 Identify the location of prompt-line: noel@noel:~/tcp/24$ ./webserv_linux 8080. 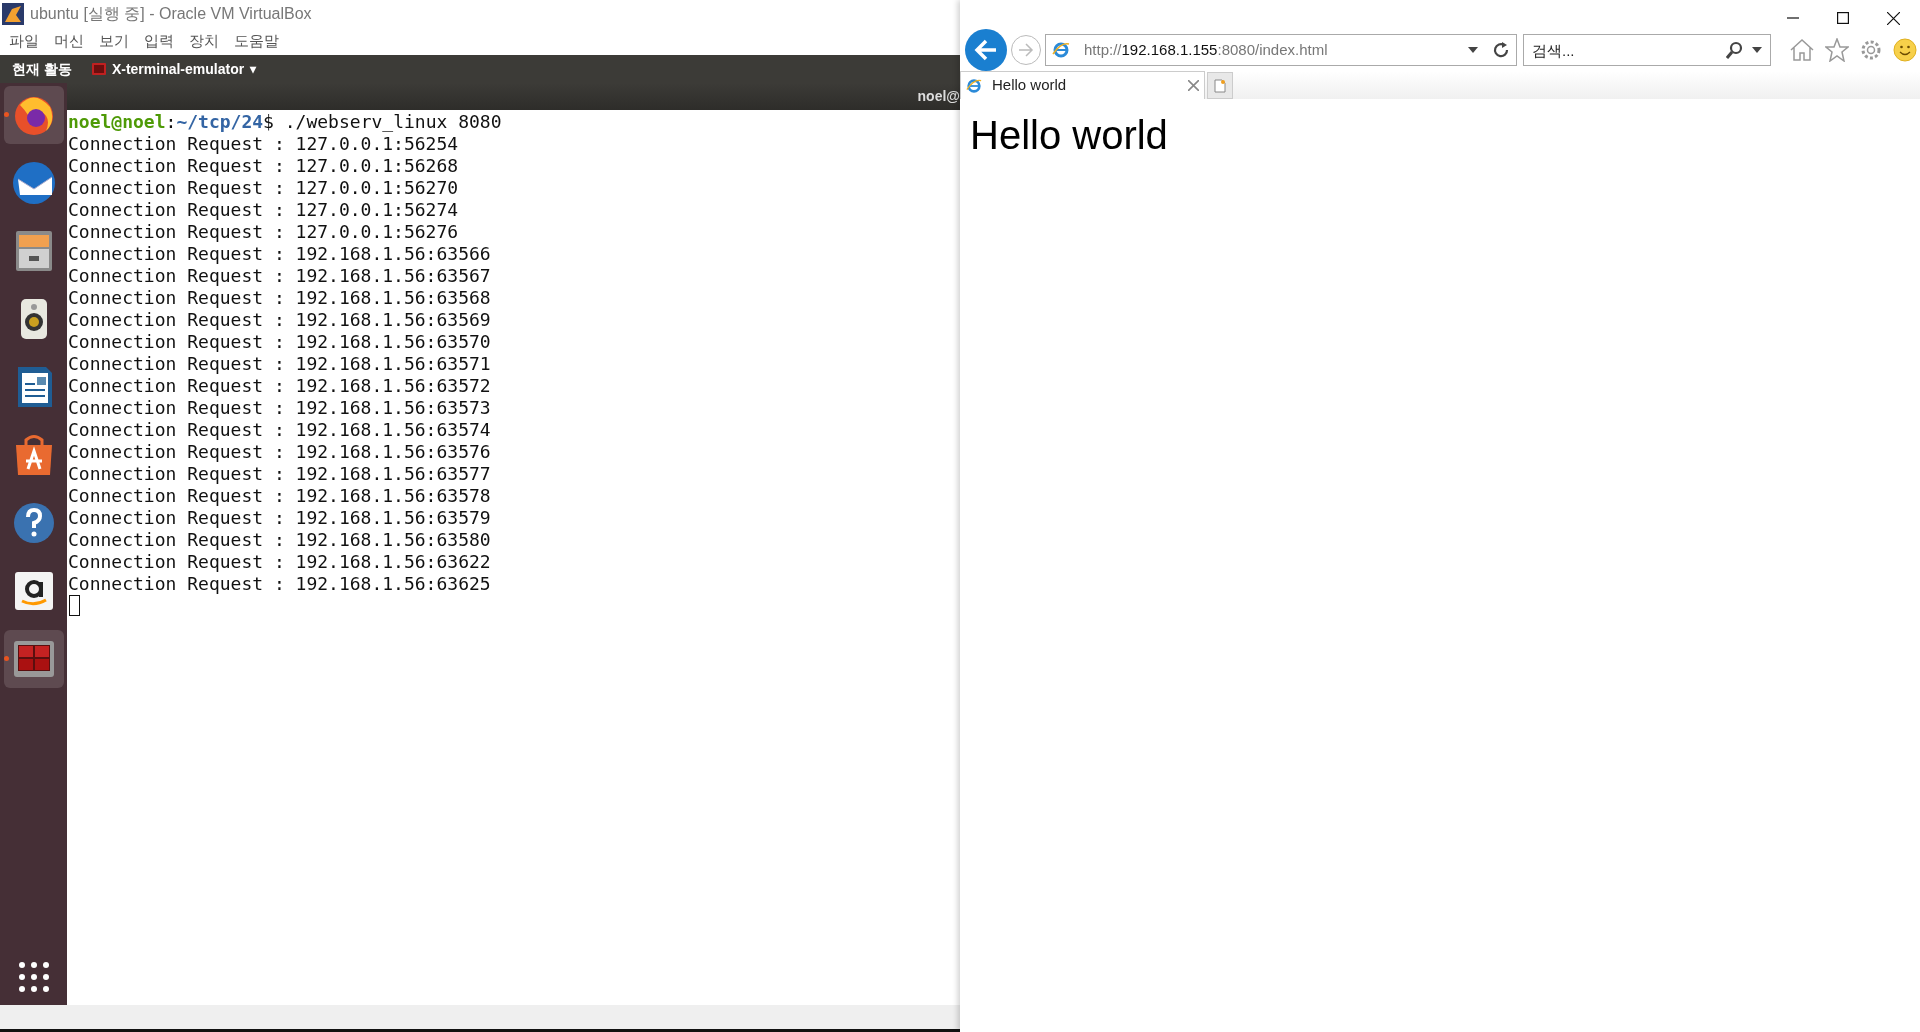
(285, 122).